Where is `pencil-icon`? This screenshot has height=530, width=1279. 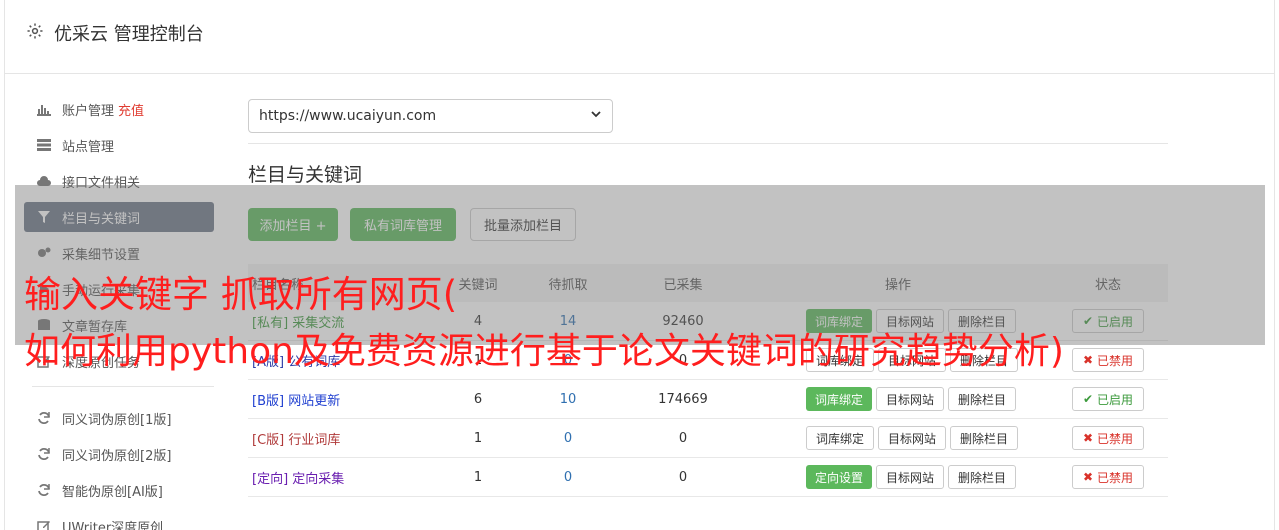 pencil-icon is located at coordinates (44, 524).